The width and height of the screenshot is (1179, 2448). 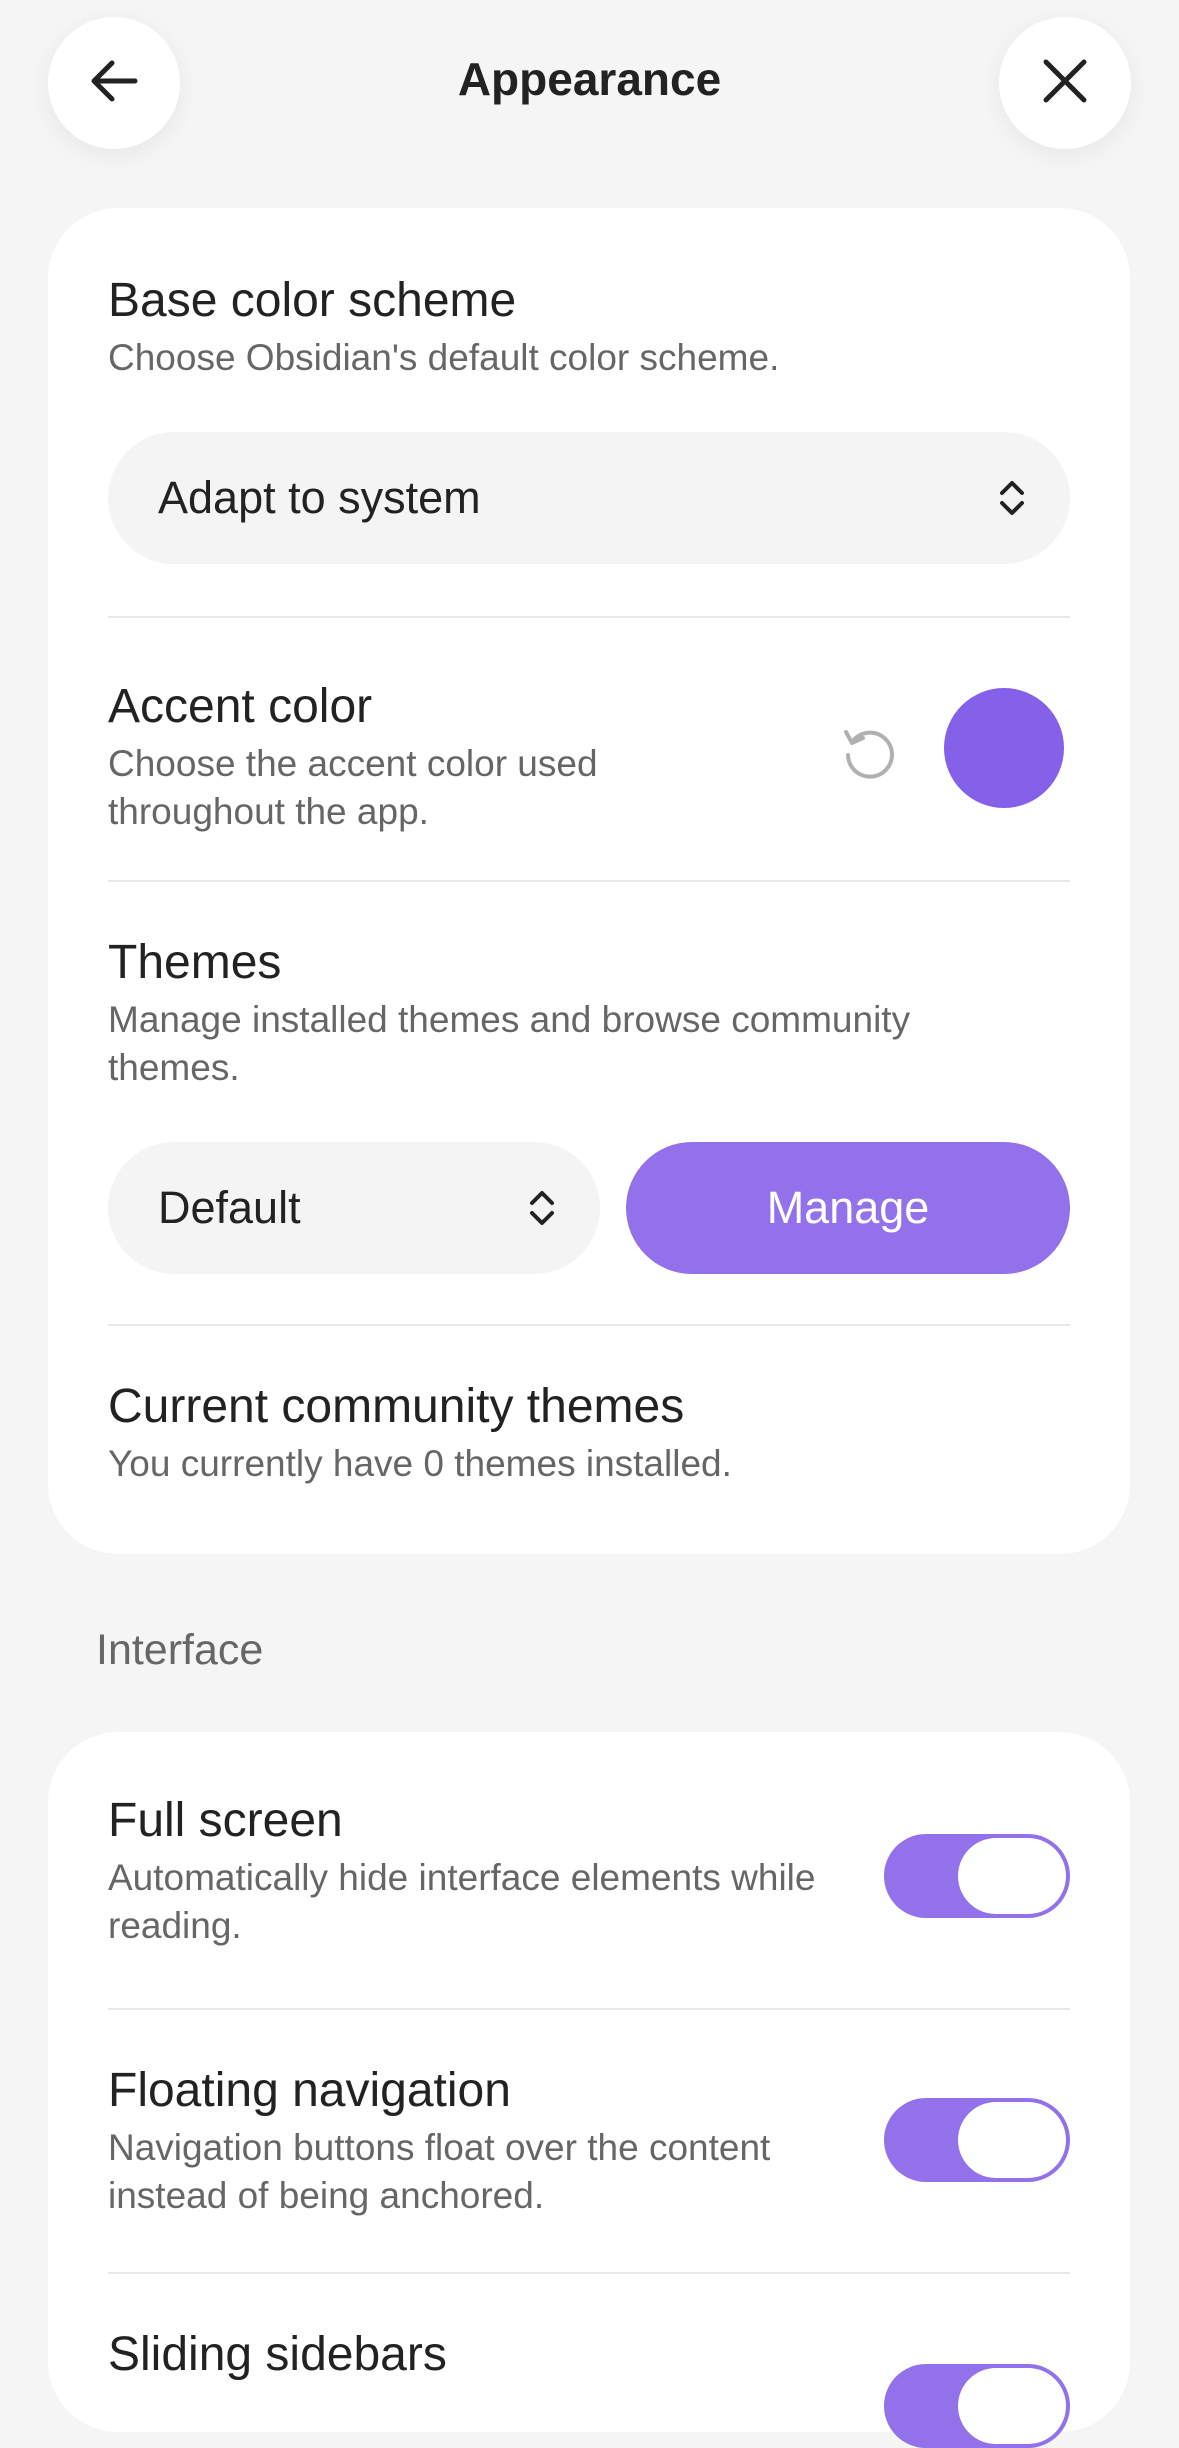 I want to click on floating-navigation-toggle, so click(x=977, y=2140).